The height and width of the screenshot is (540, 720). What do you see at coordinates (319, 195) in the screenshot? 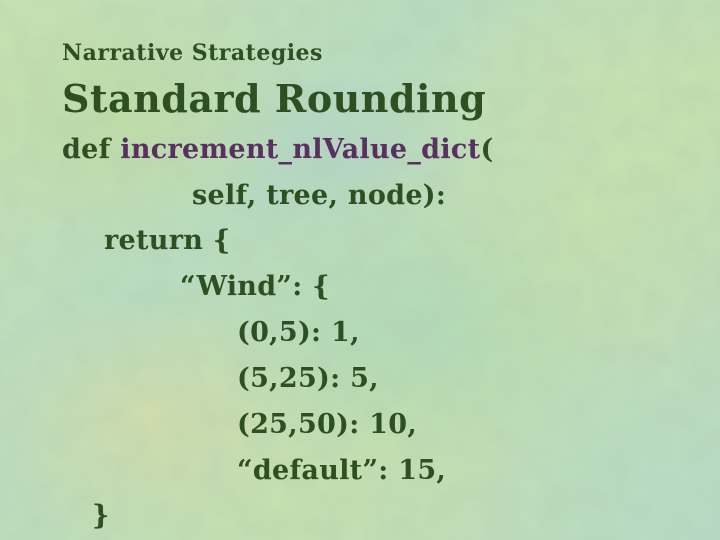
I see `code-line-params: self, tree, node):` at bounding box center [319, 195].